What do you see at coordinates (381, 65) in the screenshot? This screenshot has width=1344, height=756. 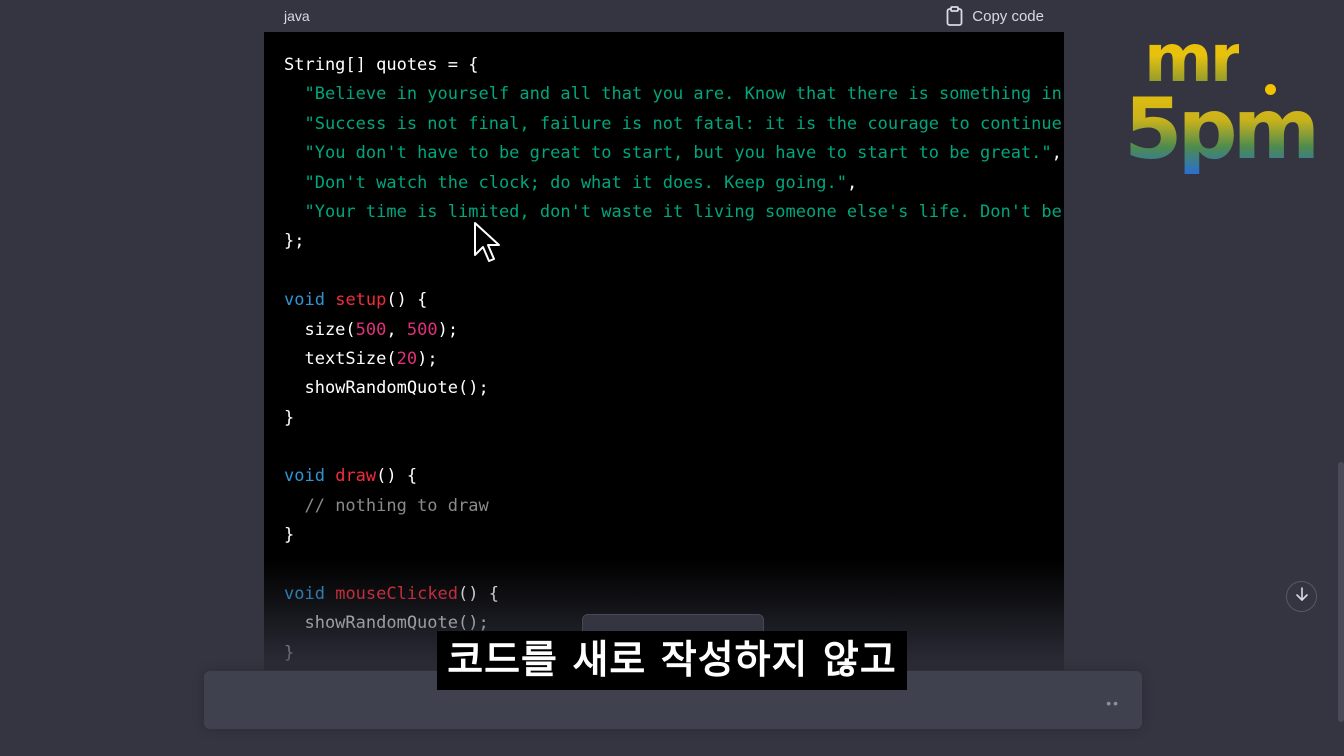 I see `code-token: String[] quotes = {` at bounding box center [381, 65].